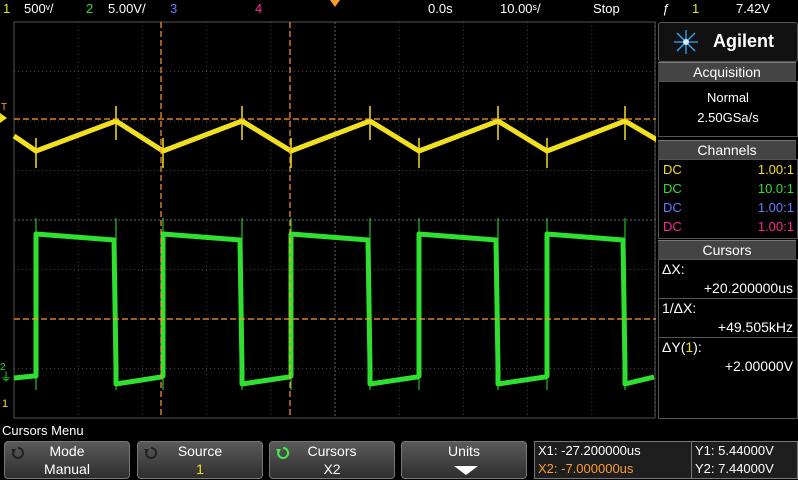  Describe the element at coordinates (673, 269) in the screenshot. I see `delta-x-label: ΔX:` at that location.